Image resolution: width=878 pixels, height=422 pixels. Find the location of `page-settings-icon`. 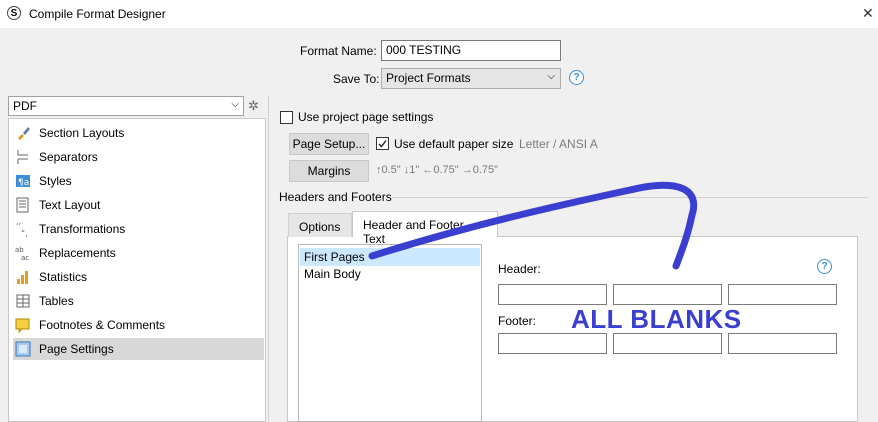

page-settings-icon is located at coordinates (23, 349).